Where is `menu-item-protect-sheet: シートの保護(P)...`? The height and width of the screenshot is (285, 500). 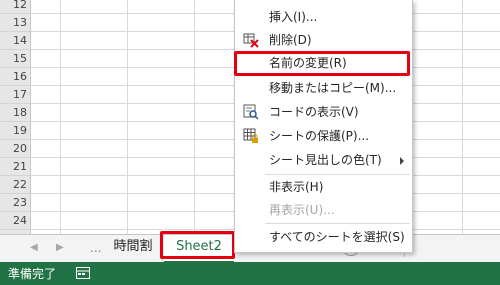 menu-item-protect-sheet: シートの保護(P)... is located at coordinates (323, 136).